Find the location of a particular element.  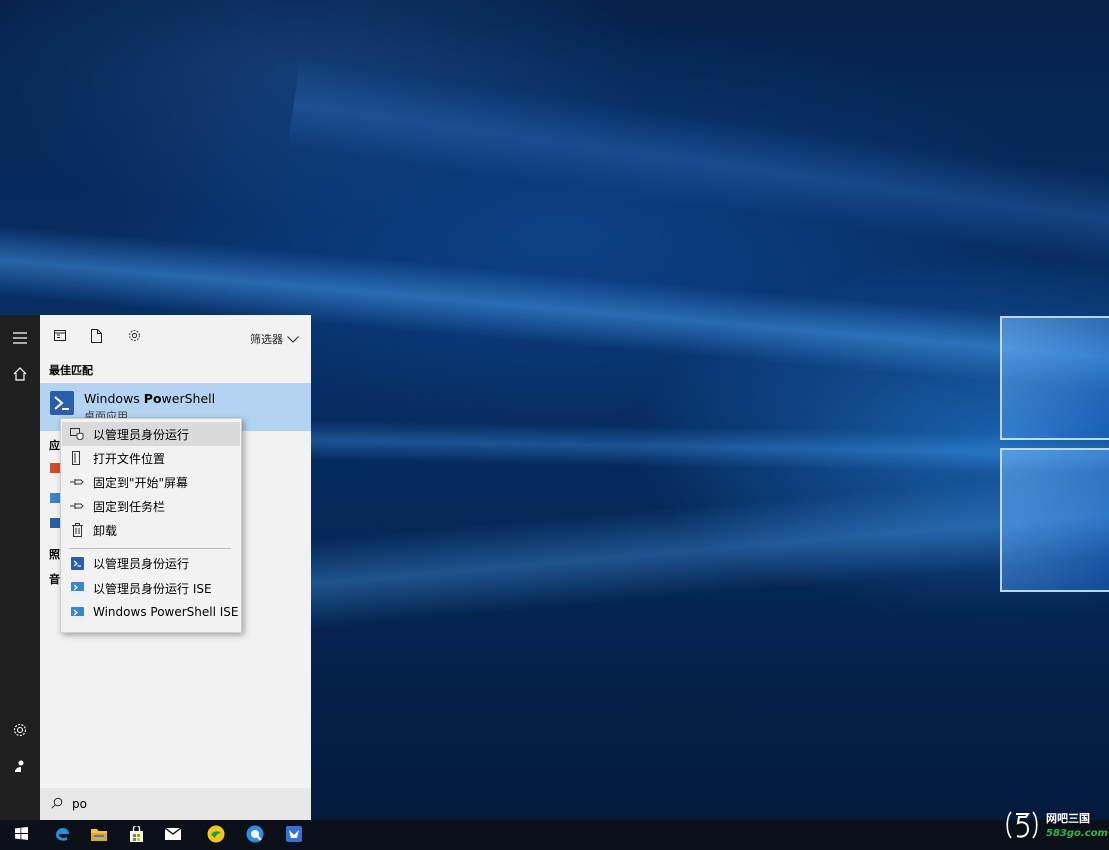

folder-icon is located at coordinates (99, 835).